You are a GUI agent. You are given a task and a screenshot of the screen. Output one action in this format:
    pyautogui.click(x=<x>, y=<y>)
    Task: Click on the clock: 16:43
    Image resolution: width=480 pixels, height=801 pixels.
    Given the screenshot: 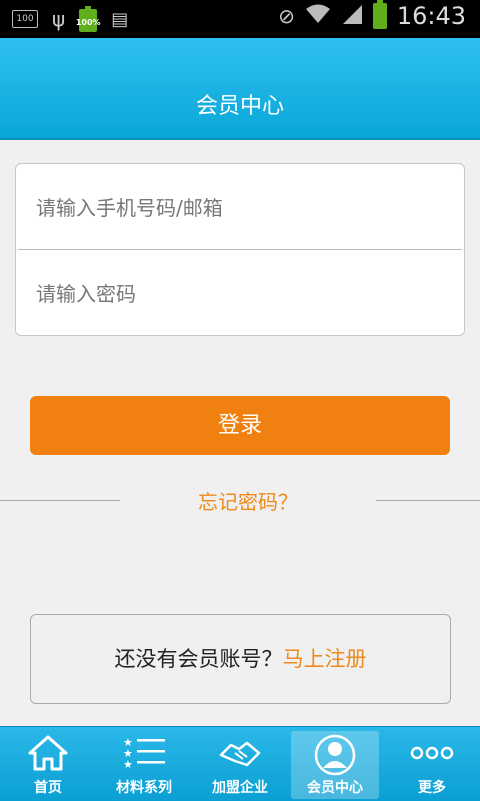 What is the action you would take?
    pyautogui.click(x=431, y=16)
    